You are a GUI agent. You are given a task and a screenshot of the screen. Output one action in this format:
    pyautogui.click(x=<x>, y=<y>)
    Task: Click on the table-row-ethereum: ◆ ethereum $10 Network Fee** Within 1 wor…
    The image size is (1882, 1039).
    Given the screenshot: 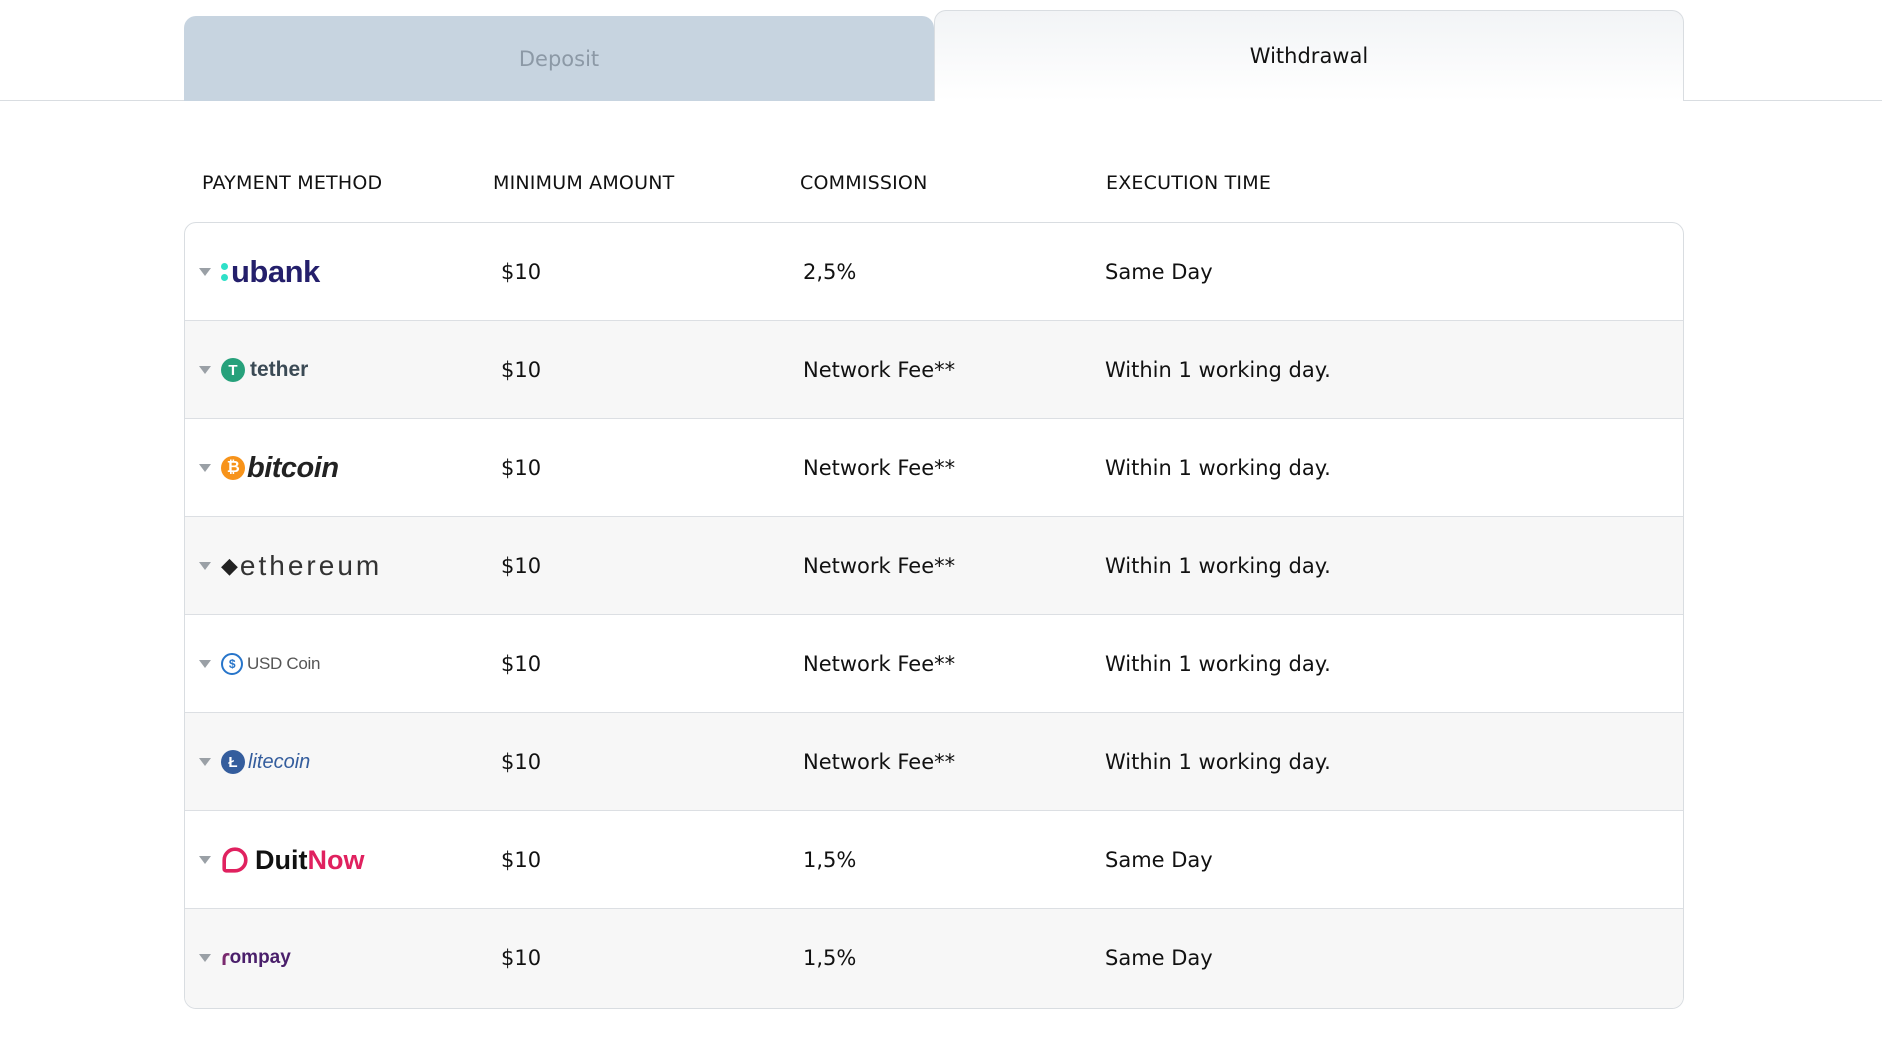 What is the action you would take?
    pyautogui.click(x=934, y=566)
    